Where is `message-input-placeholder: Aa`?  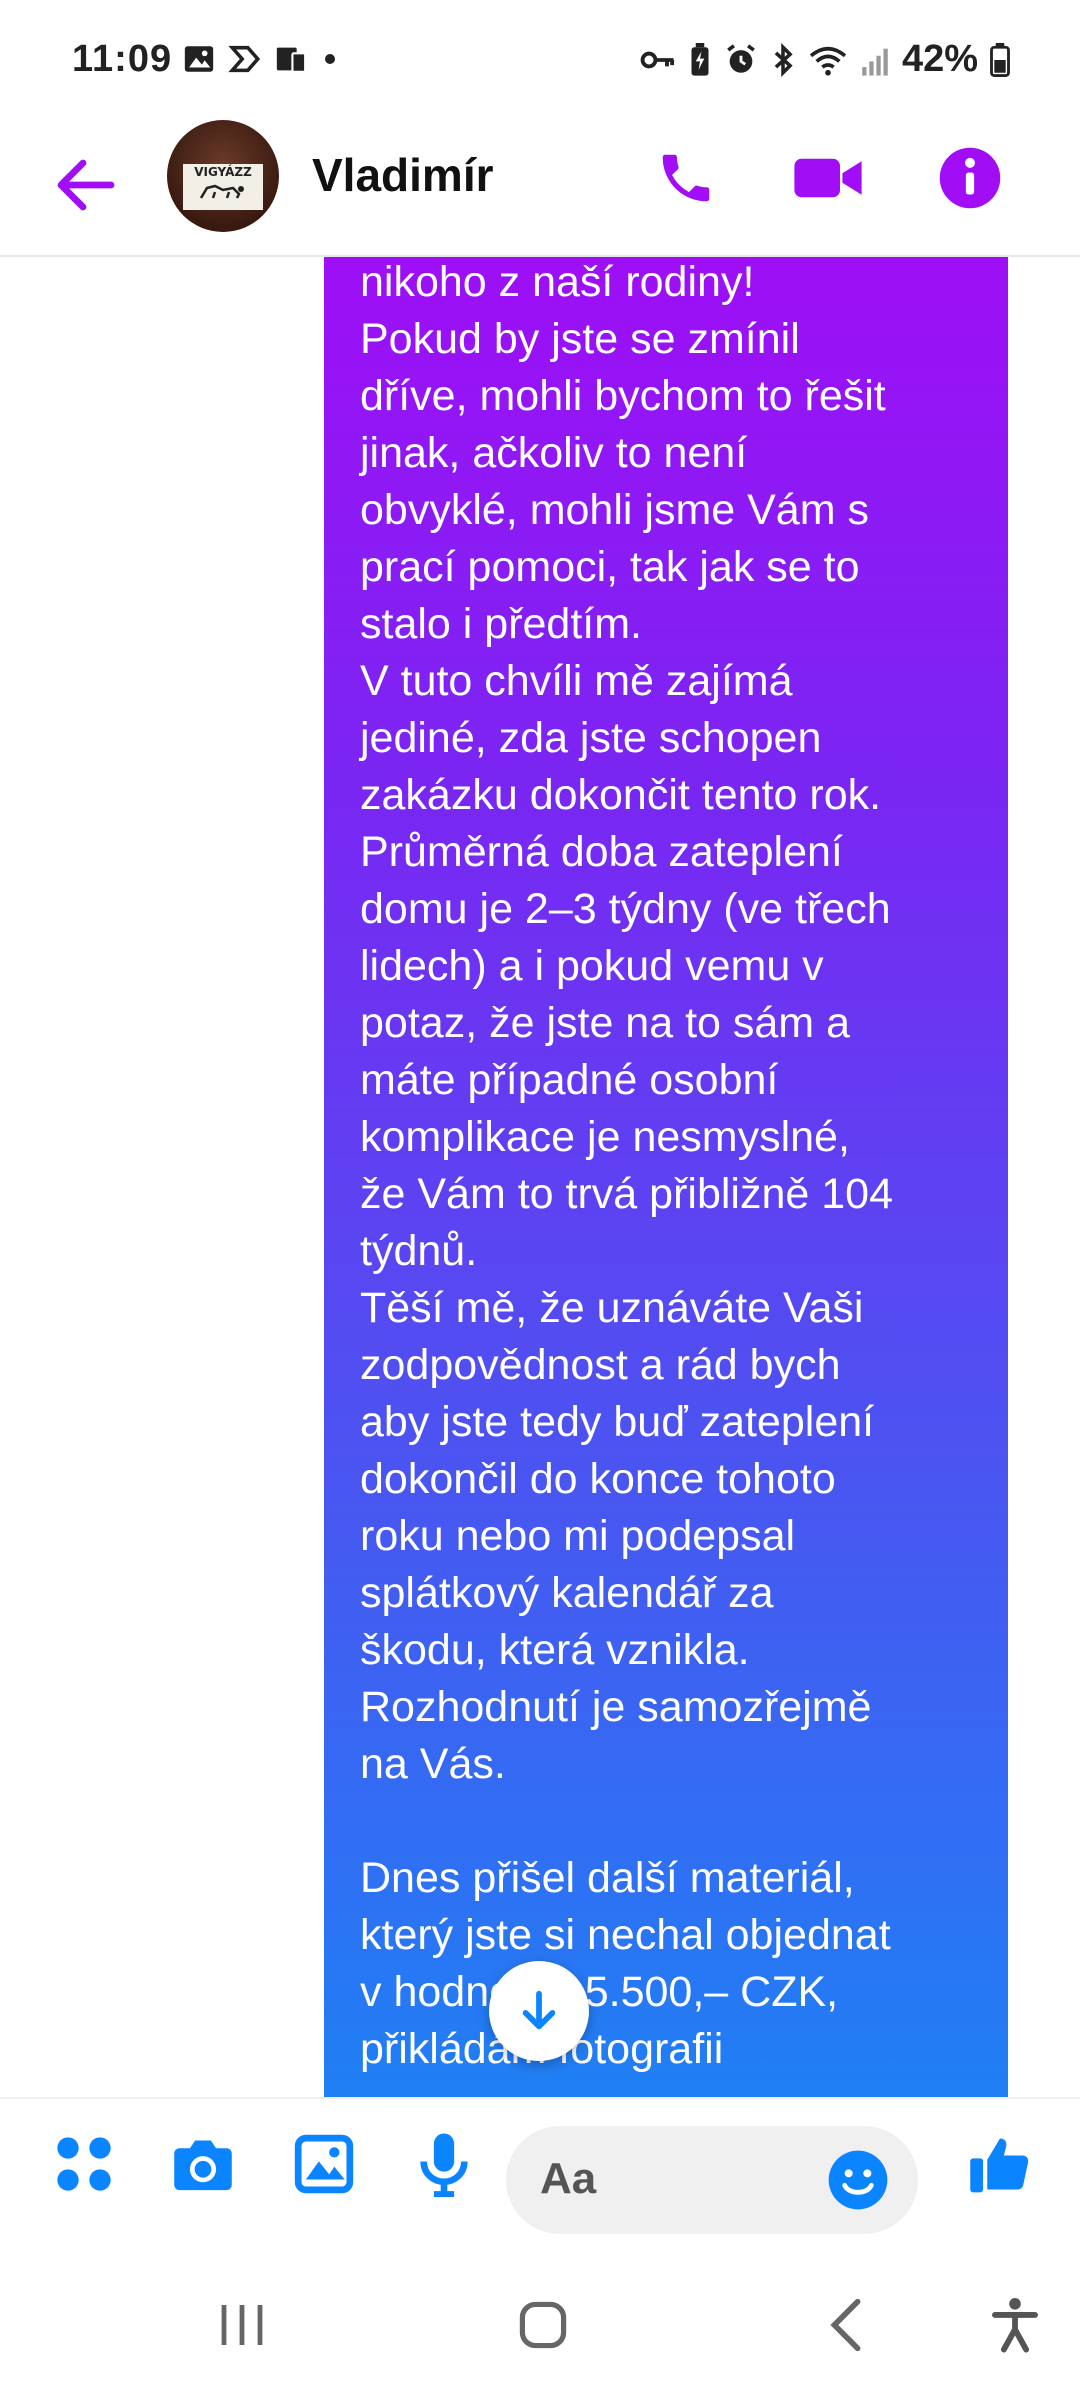 message-input-placeholder: Aa is located at coordinates (568, 2178).